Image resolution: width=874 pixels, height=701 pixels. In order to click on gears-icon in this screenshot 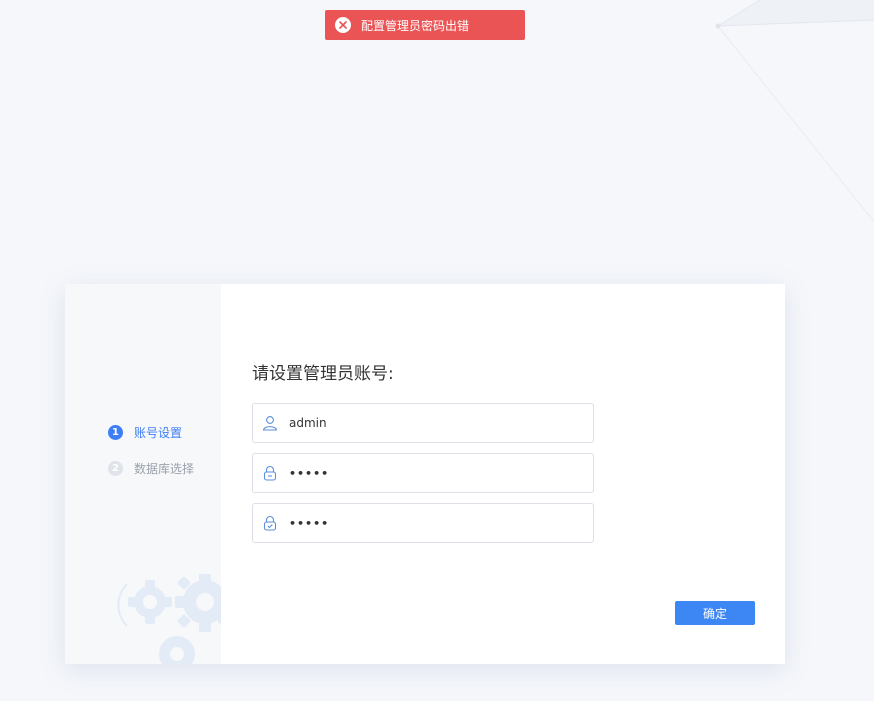, I will do `click(169, 619)`.